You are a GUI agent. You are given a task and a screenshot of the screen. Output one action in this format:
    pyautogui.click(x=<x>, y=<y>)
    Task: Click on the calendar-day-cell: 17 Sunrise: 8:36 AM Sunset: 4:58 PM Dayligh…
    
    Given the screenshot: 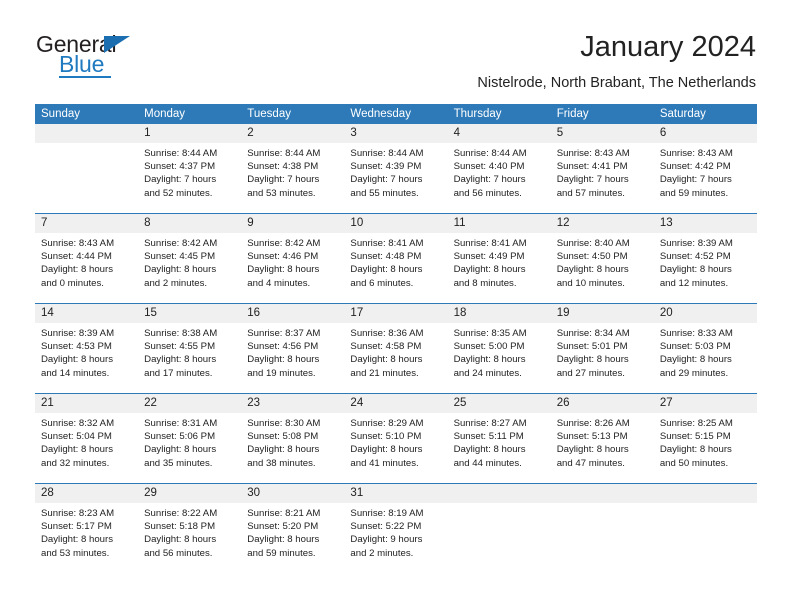 What is the action you would take?
    pyautogui.click(x=396, y=348)
    